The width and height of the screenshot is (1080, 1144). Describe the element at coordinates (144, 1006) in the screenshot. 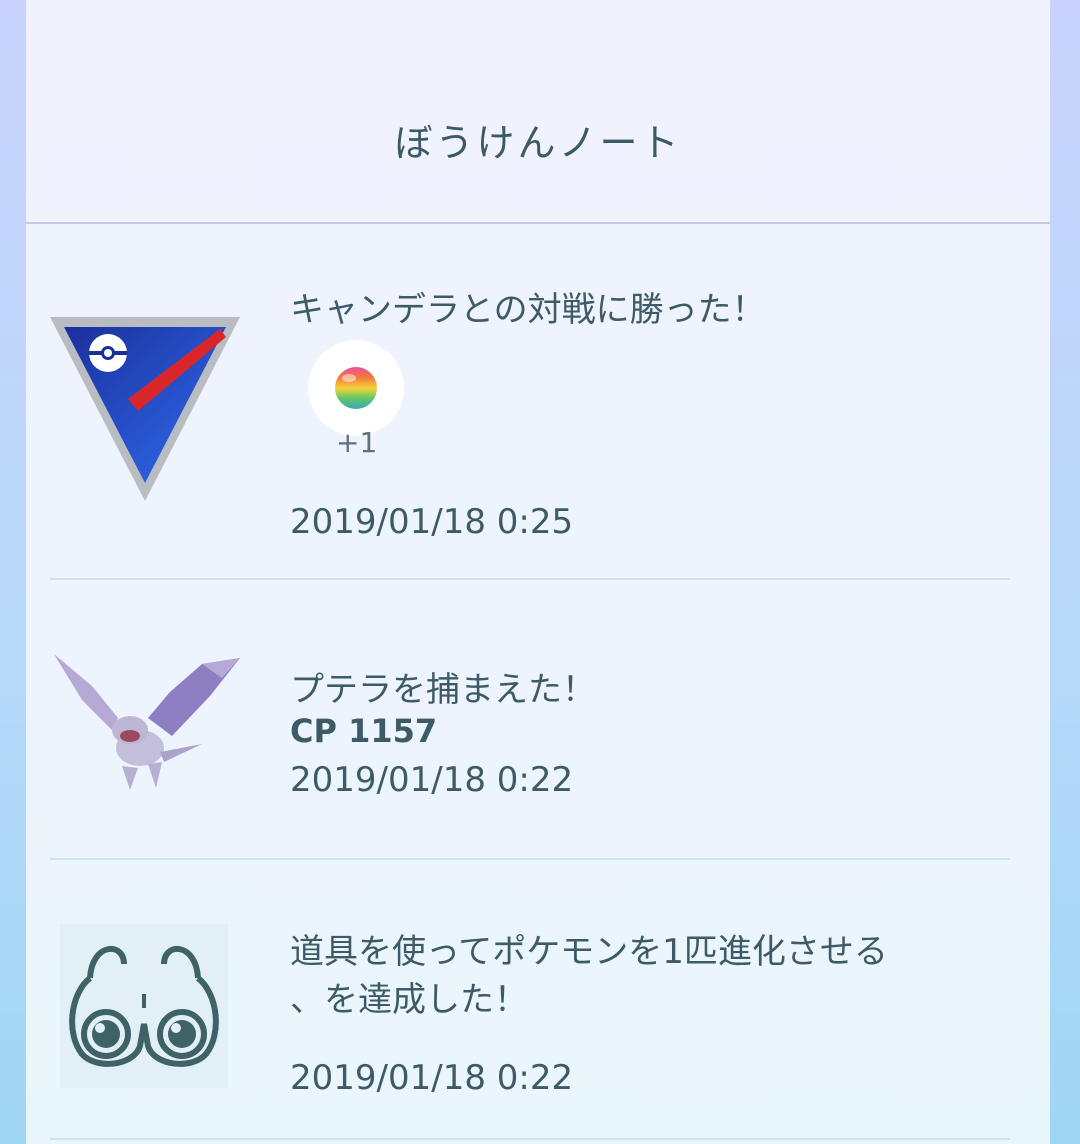

I see `binoculars-icon` at that location.